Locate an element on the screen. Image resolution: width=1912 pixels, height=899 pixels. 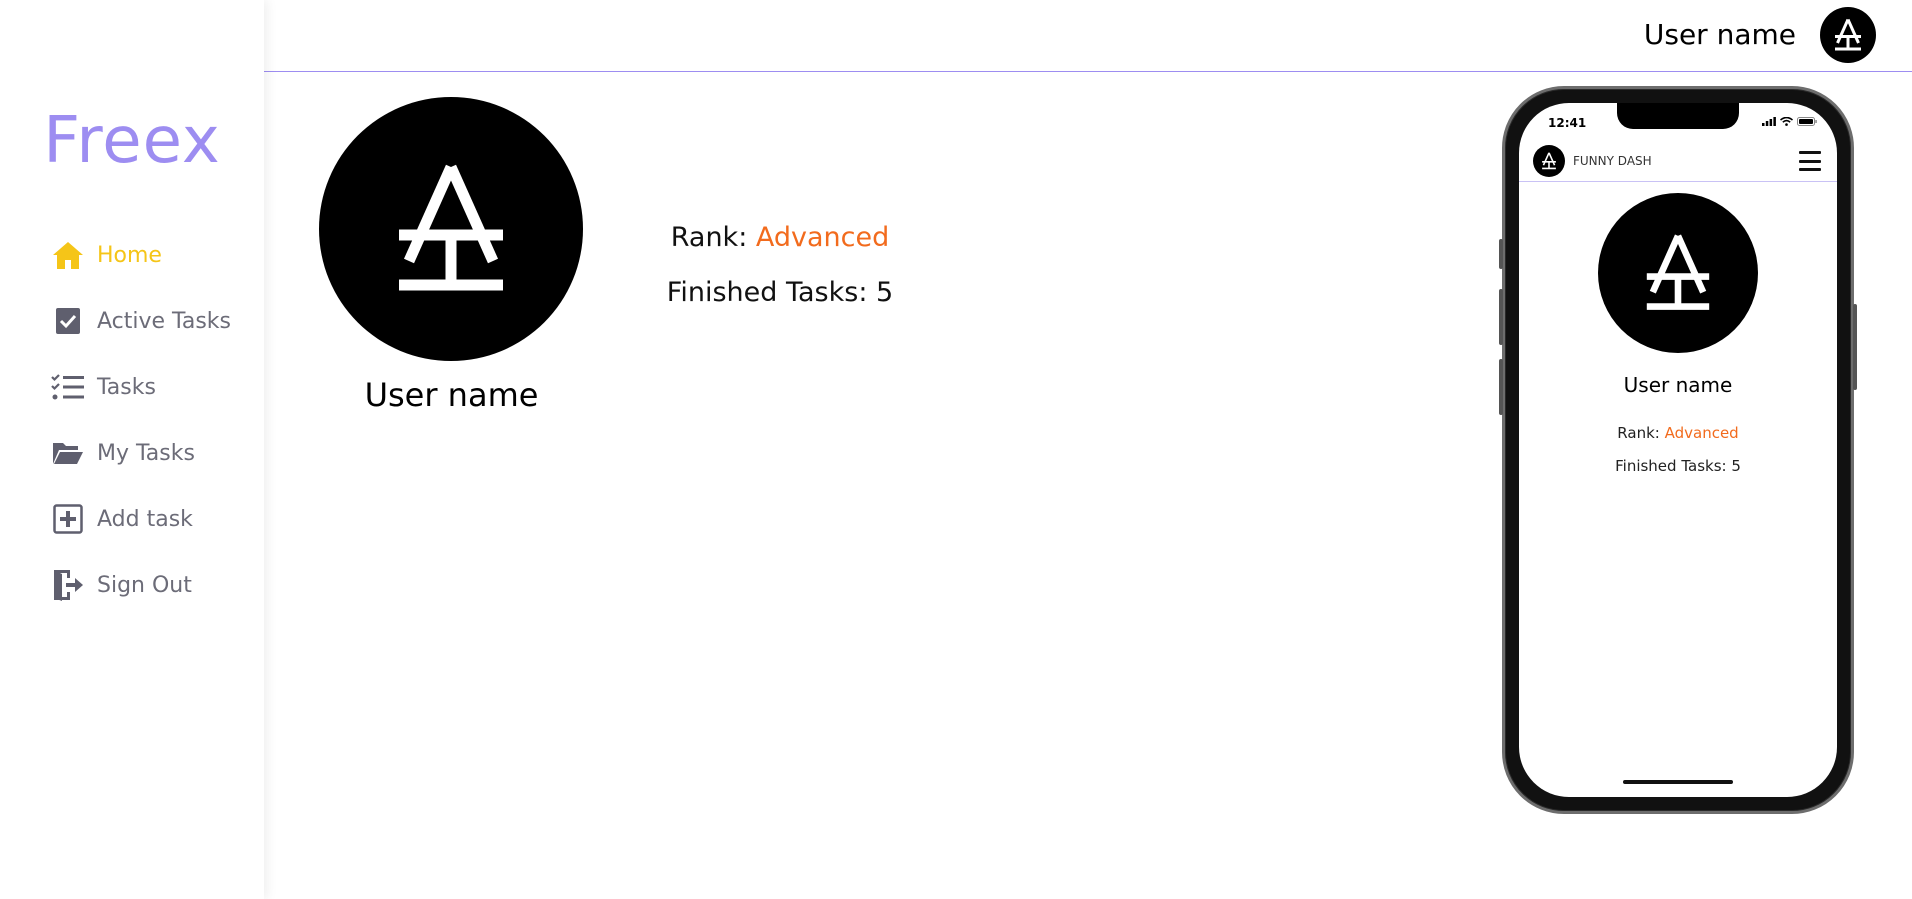
sidebar-item-tasks: Tasks is located at coordinates (140, 387).